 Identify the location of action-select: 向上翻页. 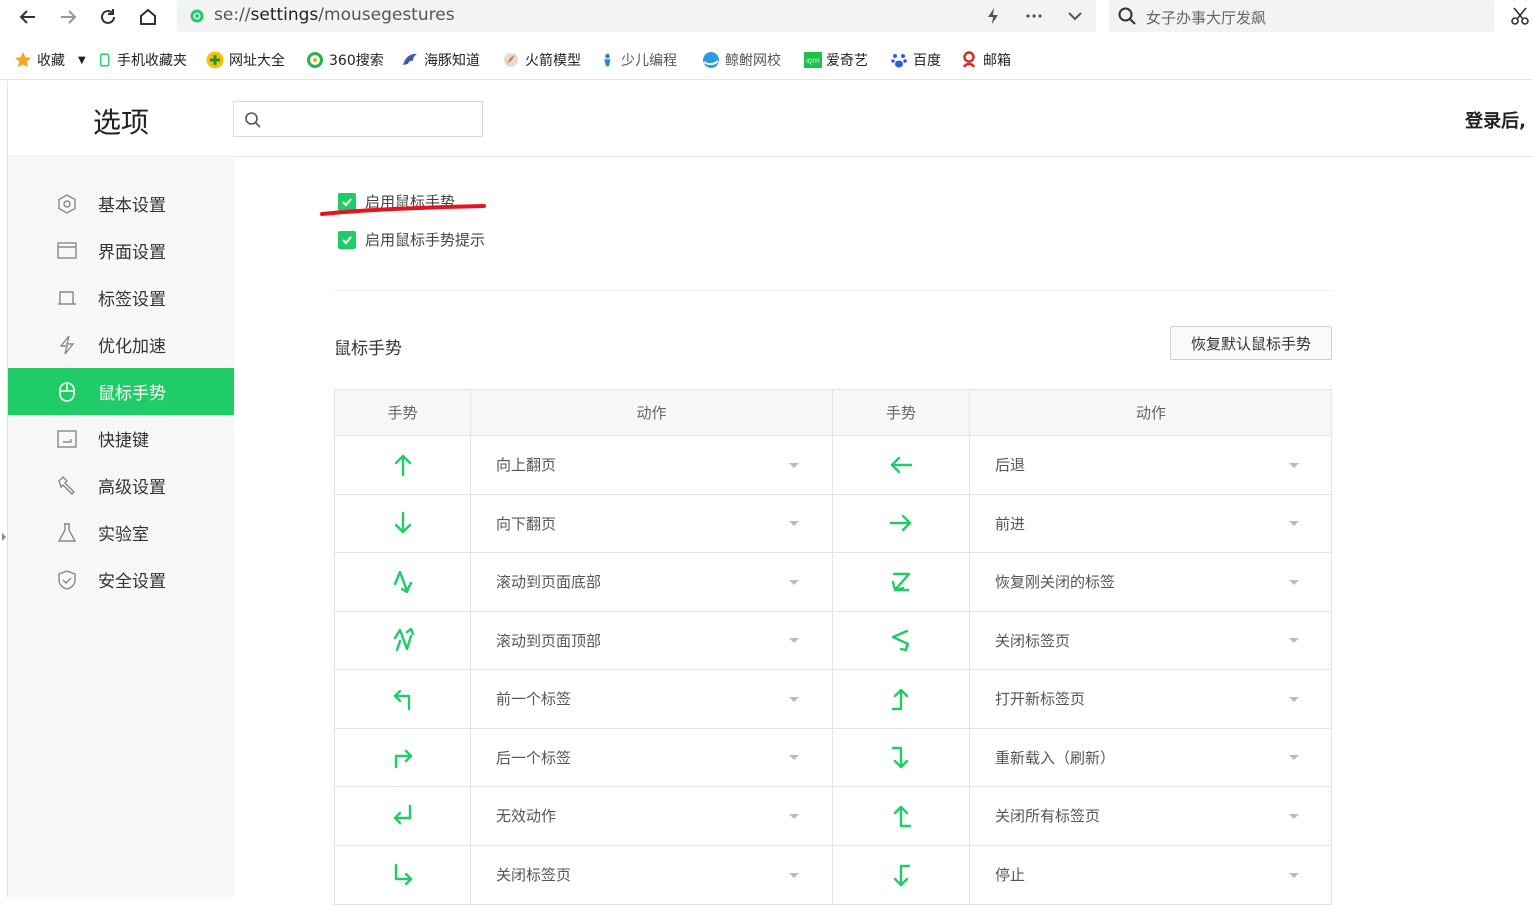
(652, 465).